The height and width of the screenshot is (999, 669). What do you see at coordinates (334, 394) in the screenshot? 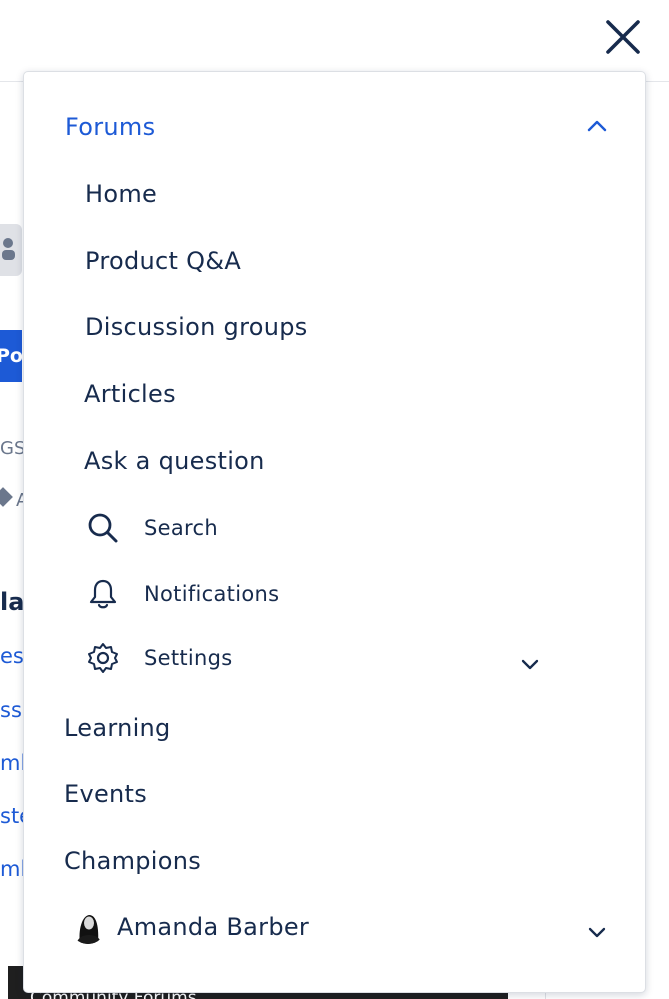
I see `submenu-item-articles: Articles` at bounding box center [334, 394].